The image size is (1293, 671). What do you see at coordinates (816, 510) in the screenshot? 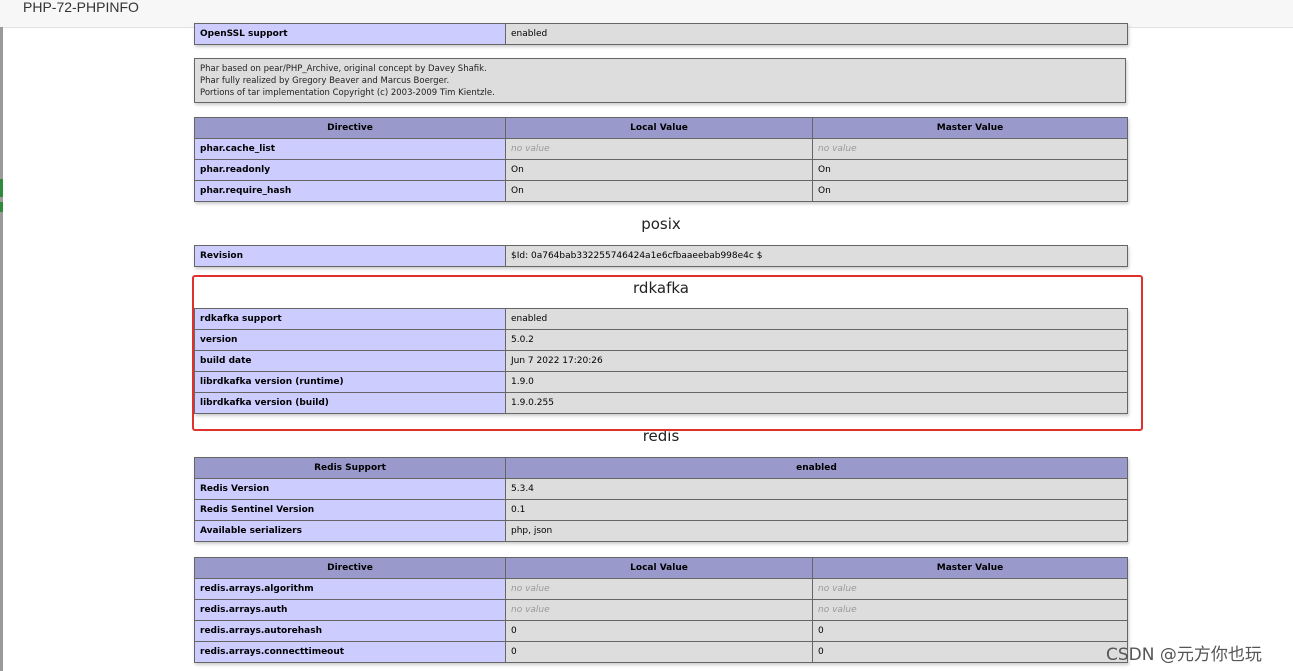
I see `redis-row-value: 0.1` at bounding box center [816, 510].